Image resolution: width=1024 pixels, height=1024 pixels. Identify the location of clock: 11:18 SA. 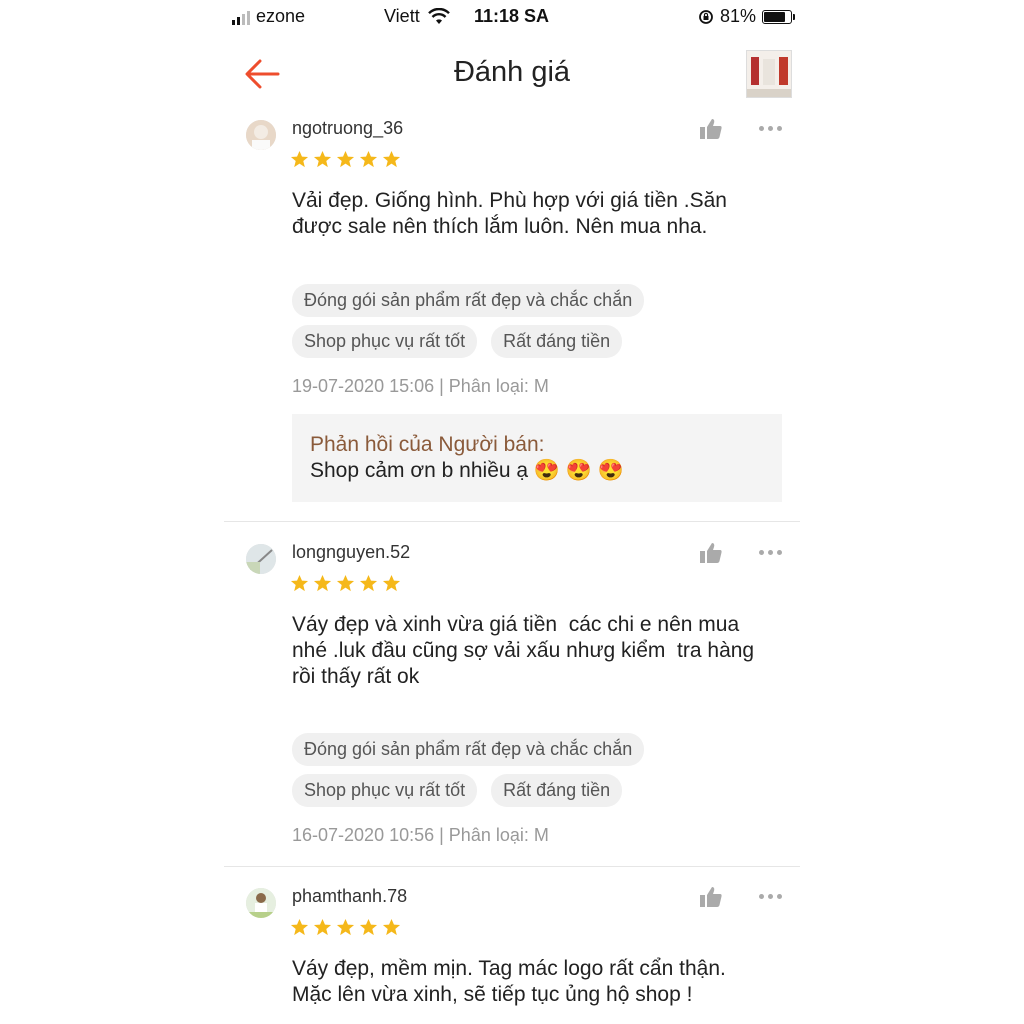
(512, 16).